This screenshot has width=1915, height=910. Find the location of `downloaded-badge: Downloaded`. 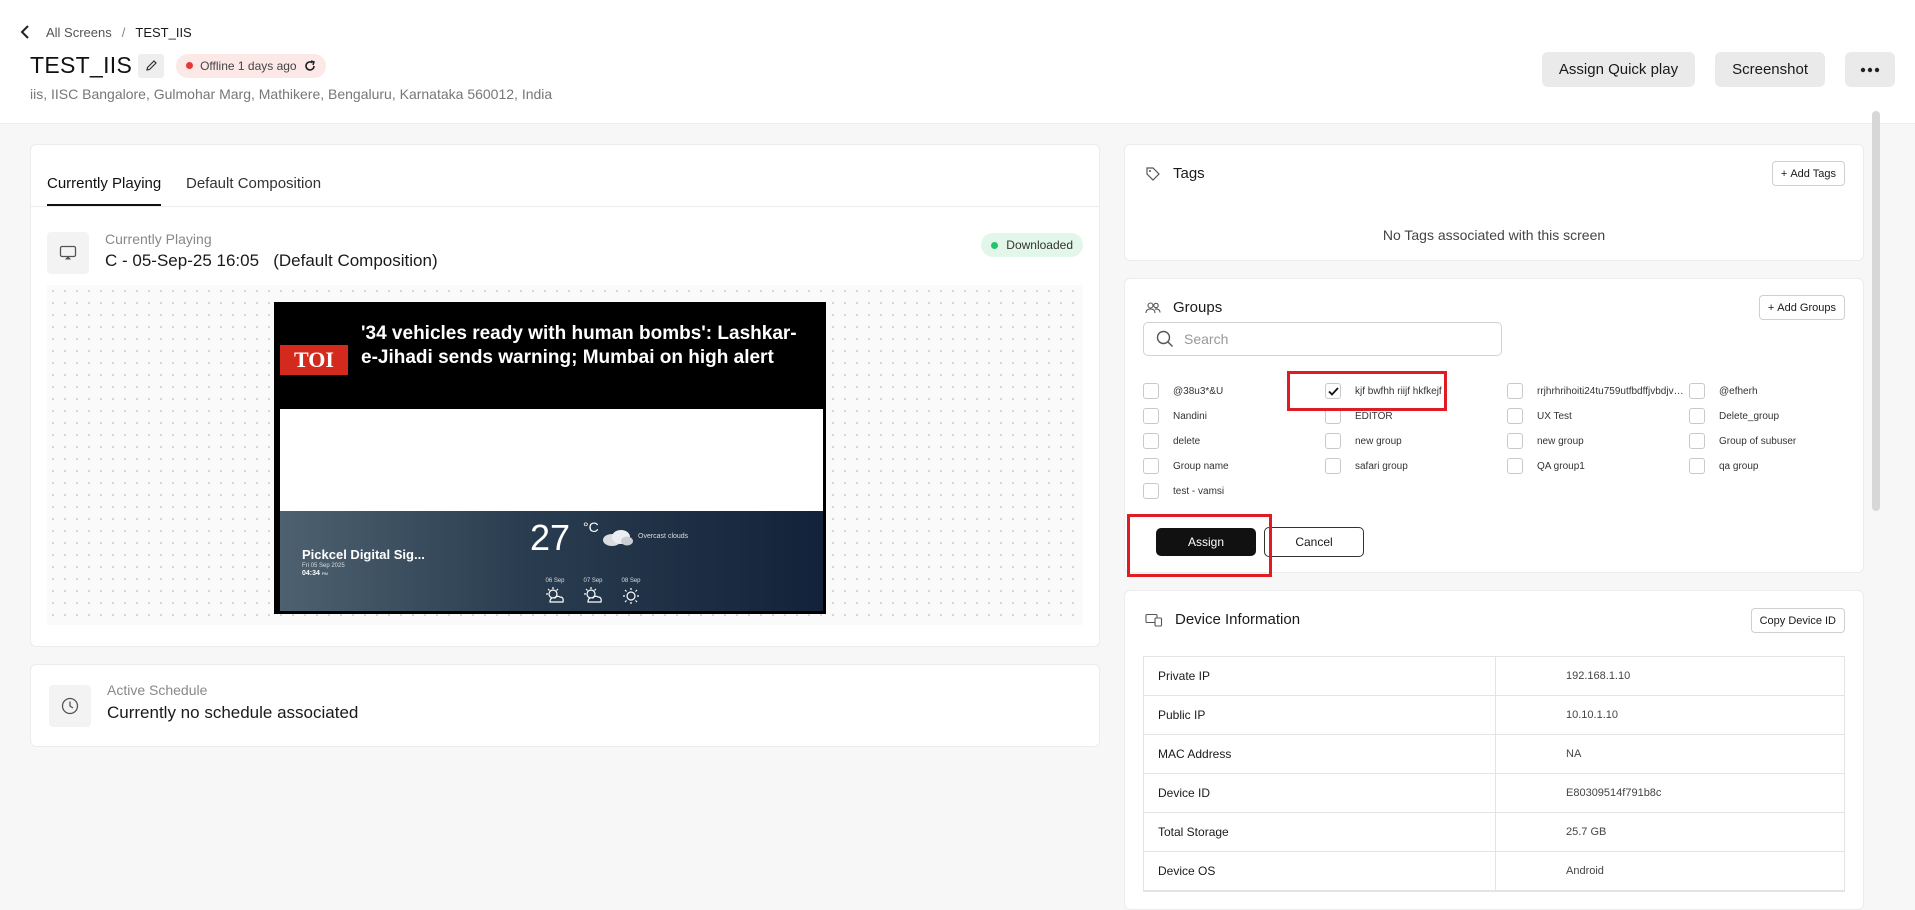

downloaded-badge: Downloaded is located at coordinates (1032, 245).